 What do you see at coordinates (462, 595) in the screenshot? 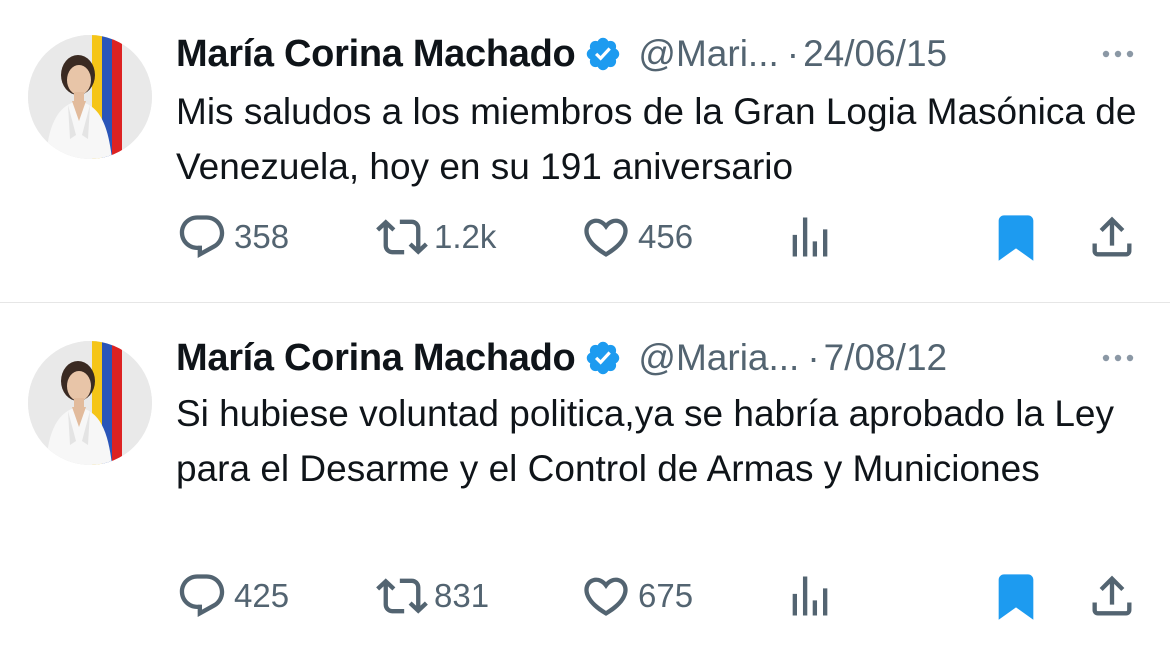
I see `retweet-count: 831` at bounding box center [462, 595].